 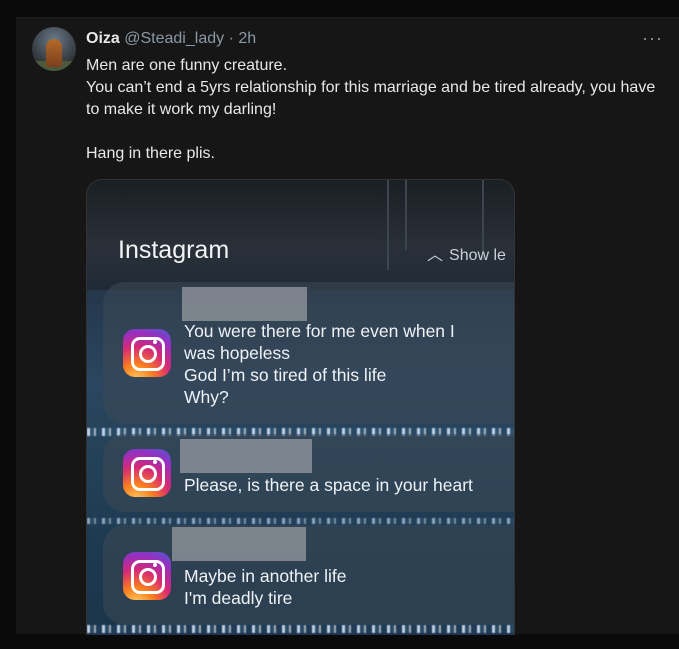 I want to click on tweet-time: 2h, so click(x=247, y=38).